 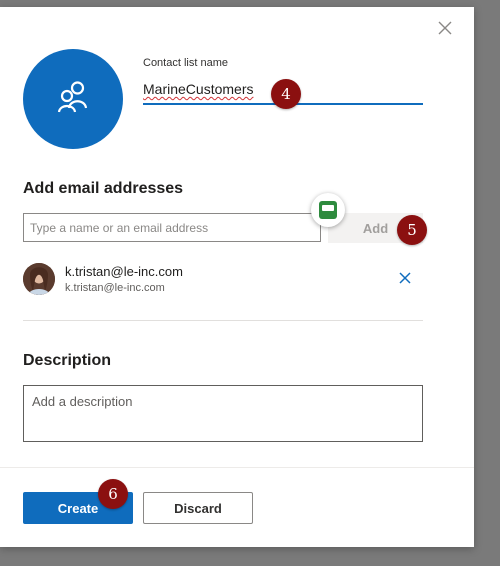 I want to click on discard-button: Discard, so click(x=198, y=508).